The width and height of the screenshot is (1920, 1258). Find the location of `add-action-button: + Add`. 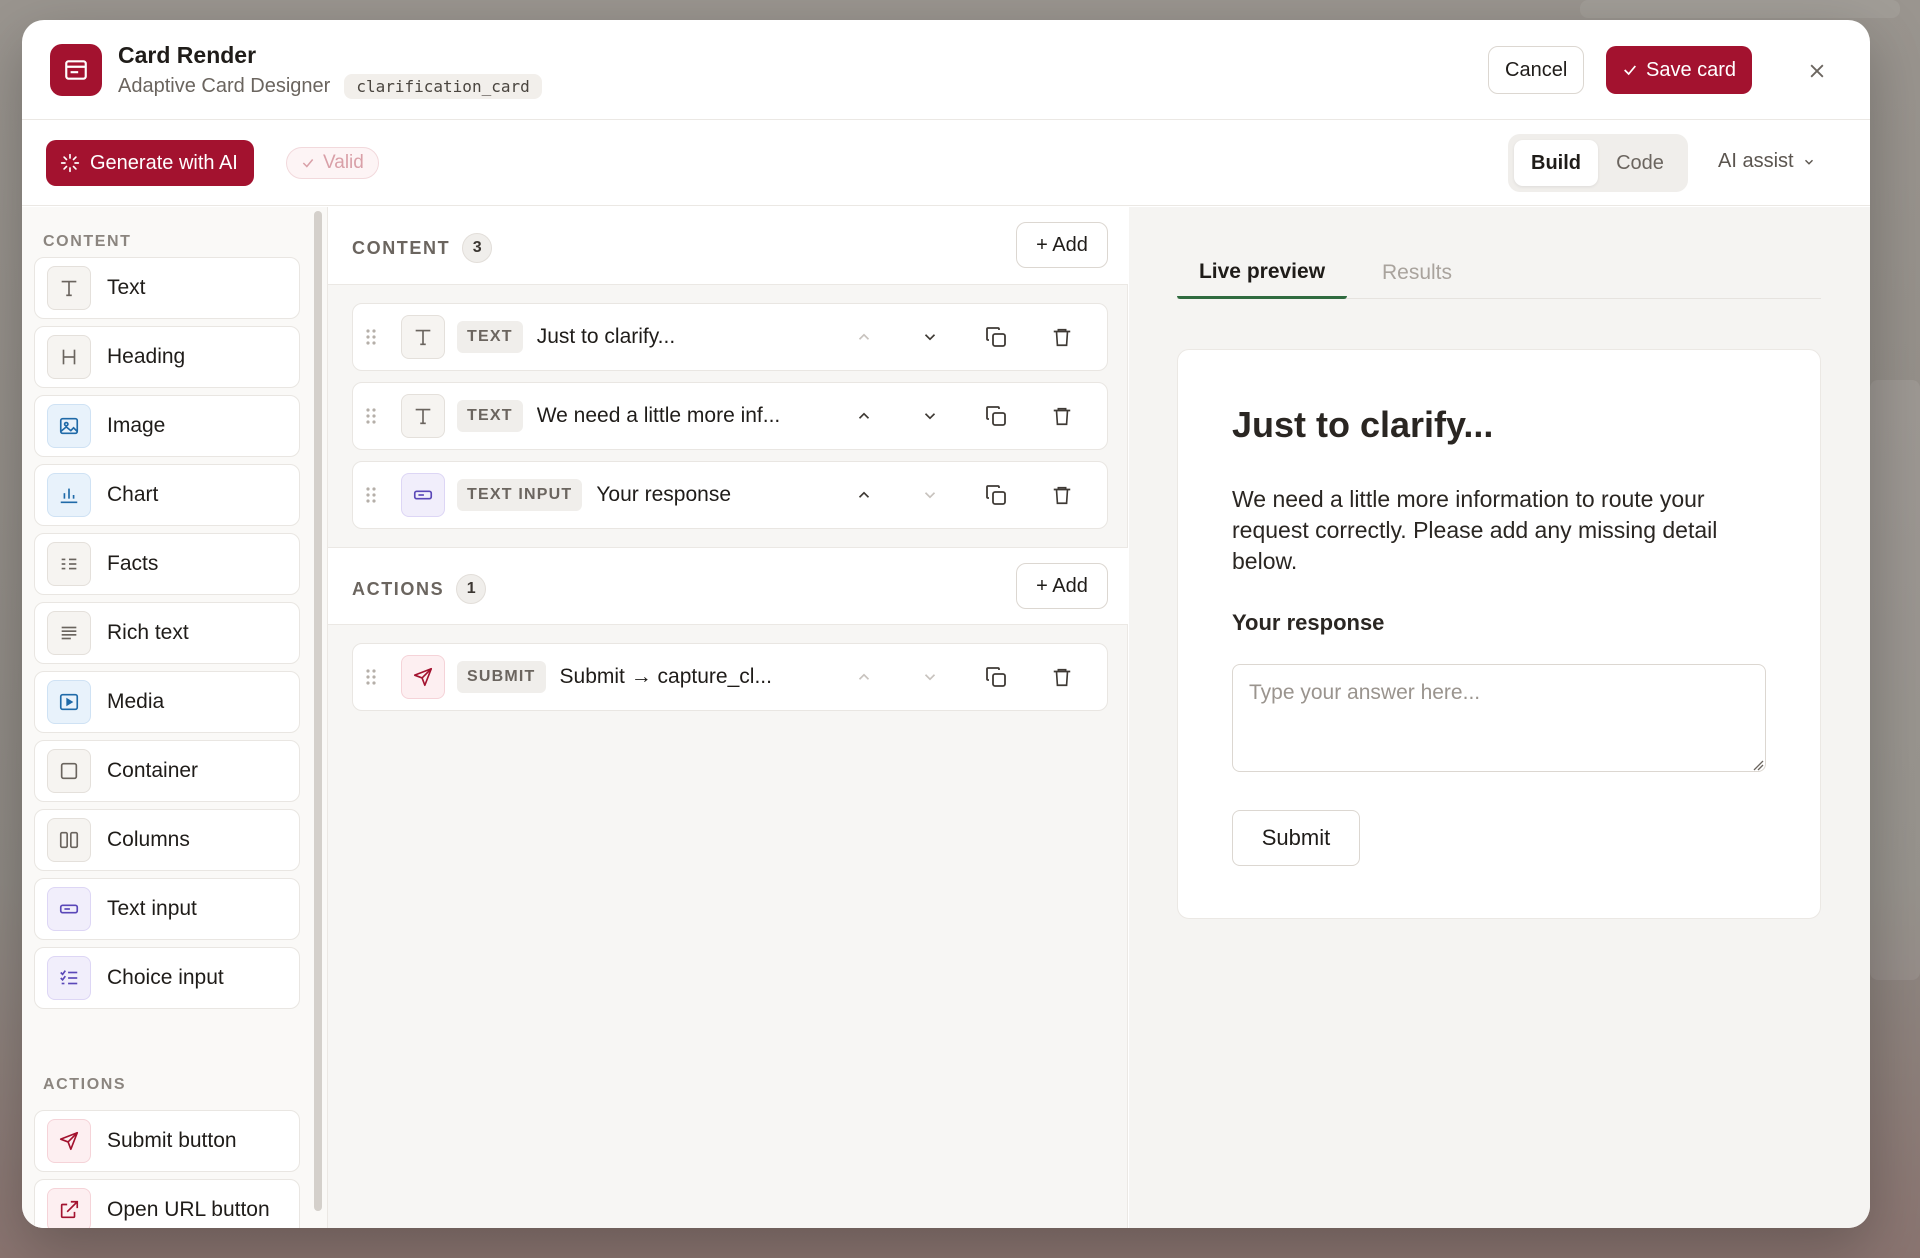

add-action-button: + Add is located at coordinates (1062, 586).